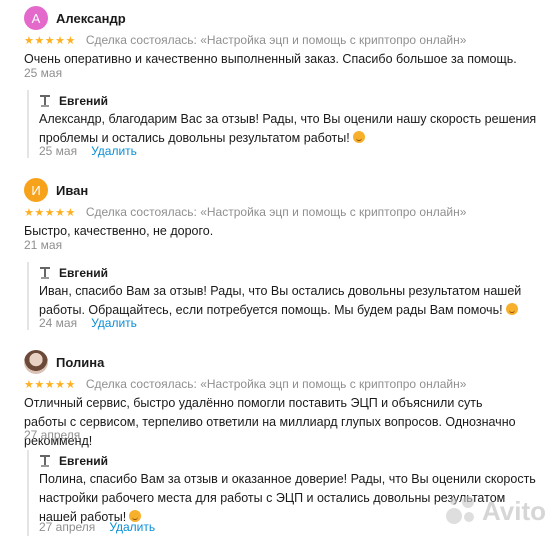  I want to click on review-text: Быстро, качественно, не дорого., so click(119, 231).